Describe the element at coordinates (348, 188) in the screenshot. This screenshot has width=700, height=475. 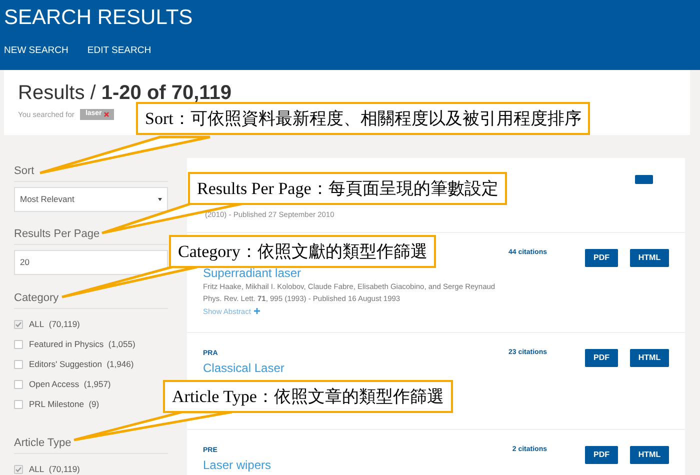
I see `annotation-tooltip: Results Per Page：每頁面呈現的筆數設定` at that location.